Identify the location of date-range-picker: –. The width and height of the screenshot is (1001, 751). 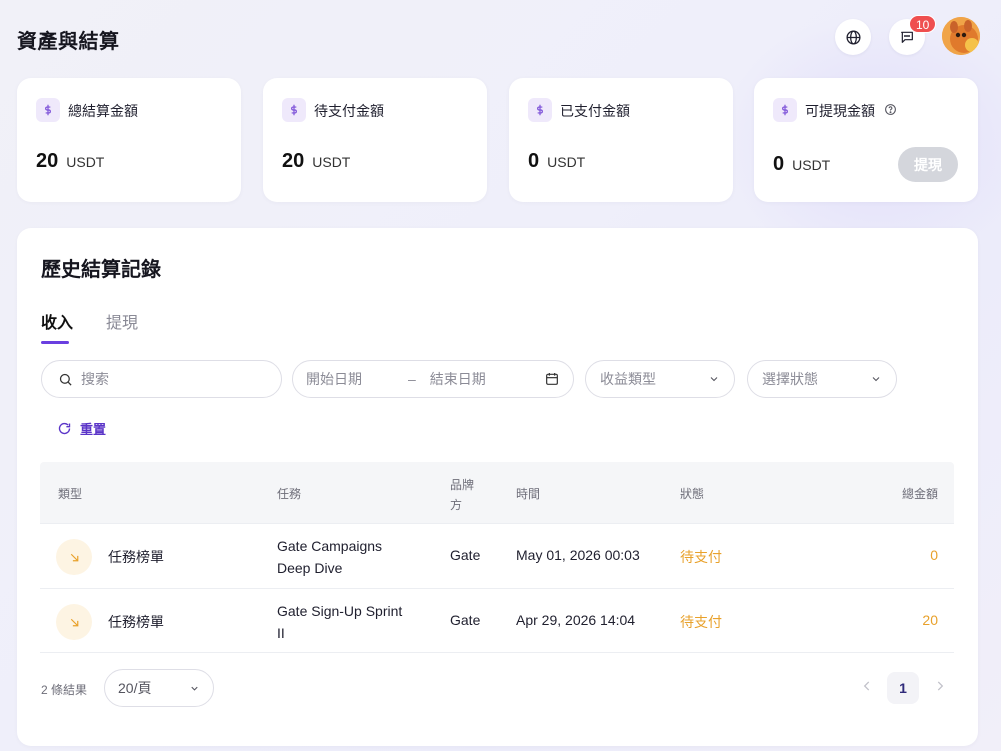
(433, 379).